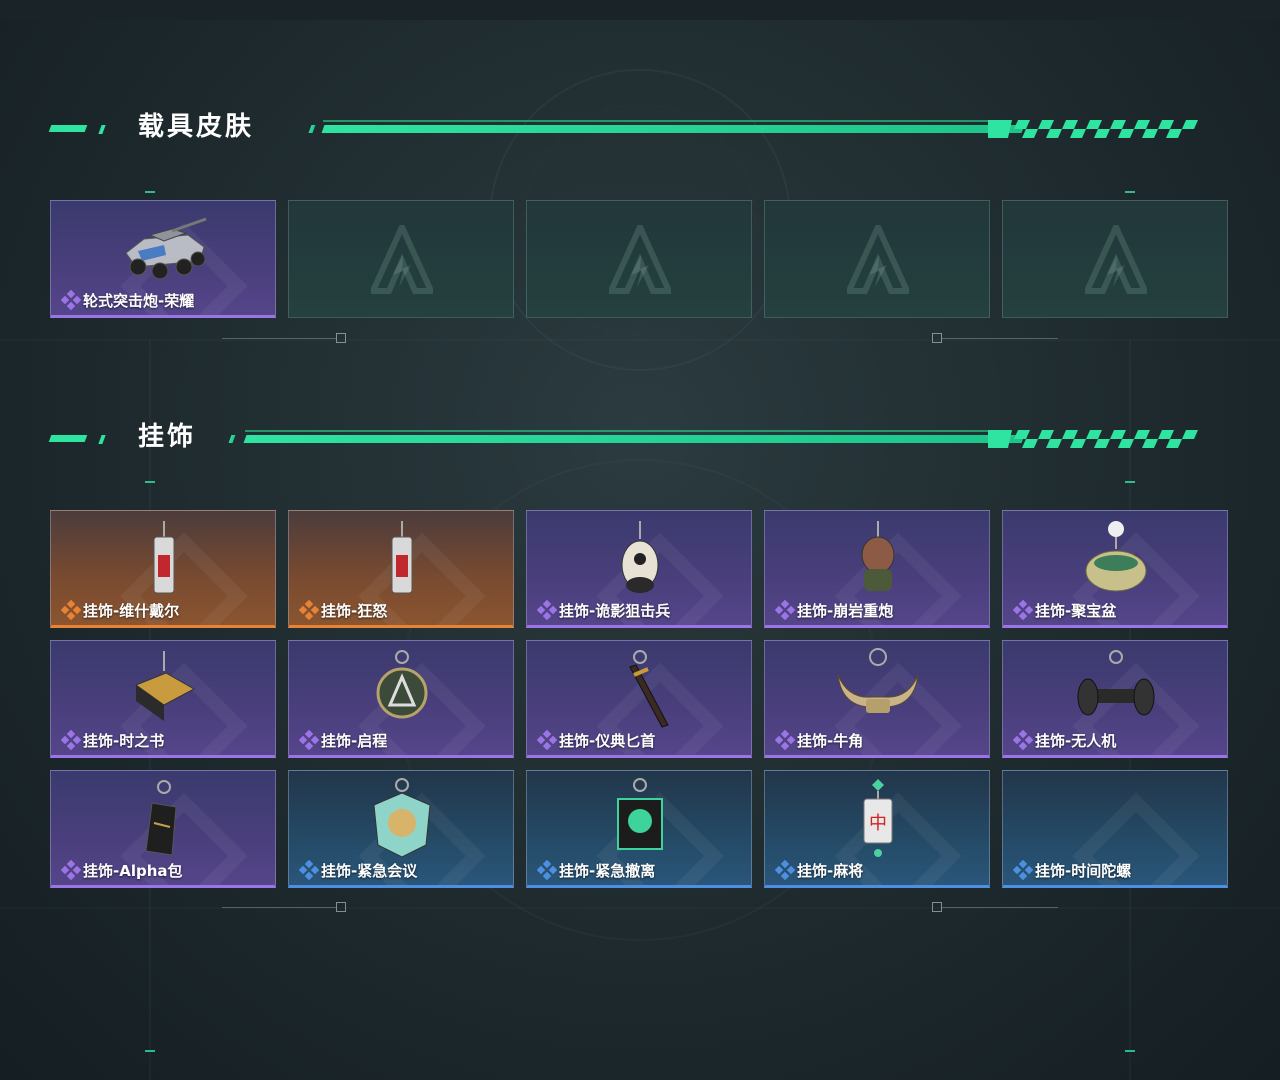  What do you see at coordinates (402, 684) in the screenshot?
I see `medallion-charm-icon` at bounding box center [402, 684].